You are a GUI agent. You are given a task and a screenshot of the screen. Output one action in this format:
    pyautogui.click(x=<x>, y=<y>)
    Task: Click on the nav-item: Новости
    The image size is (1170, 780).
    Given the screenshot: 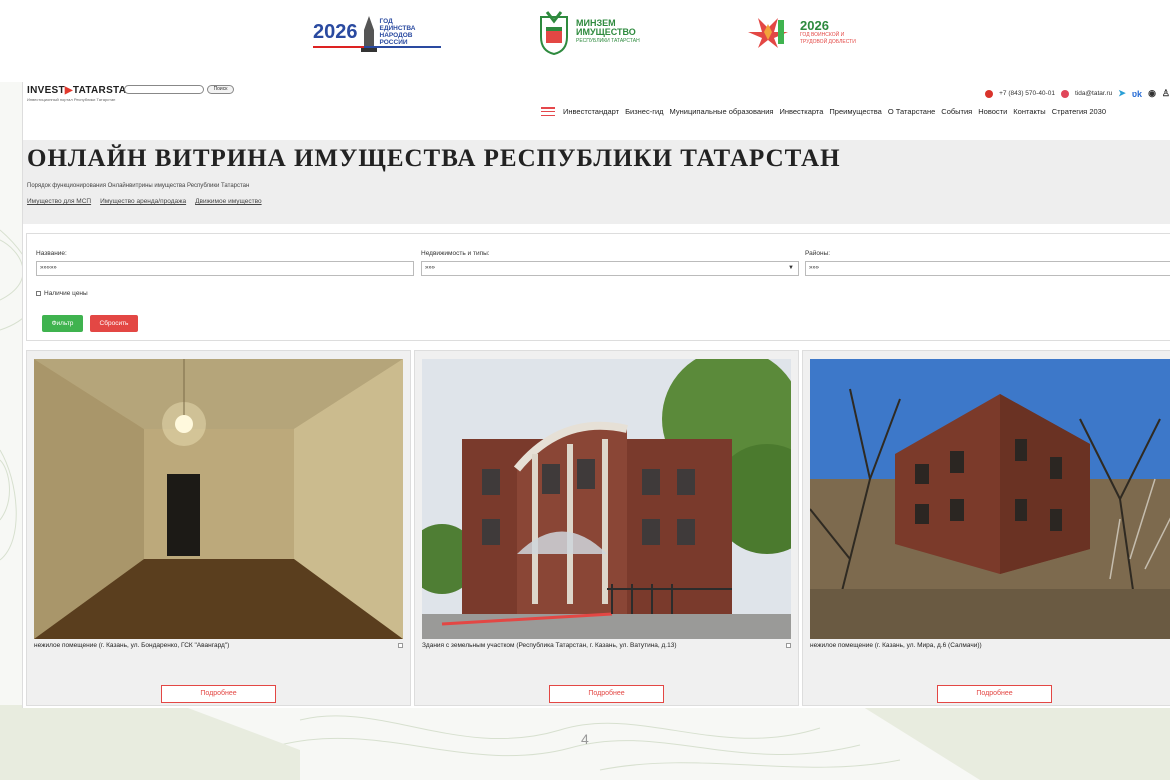 What is the action you would take?
    pyautogui.click(x=992, y=111)
    